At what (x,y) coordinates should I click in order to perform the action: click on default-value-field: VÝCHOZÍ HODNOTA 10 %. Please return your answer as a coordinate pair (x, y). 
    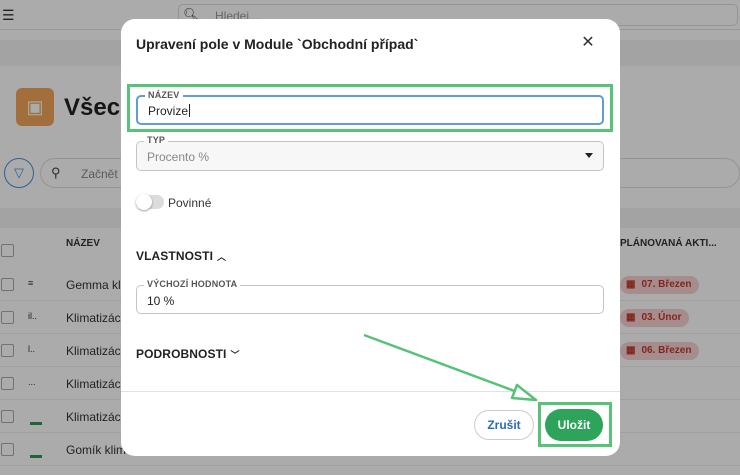
    Looking at the image, I should click on (370, 296).